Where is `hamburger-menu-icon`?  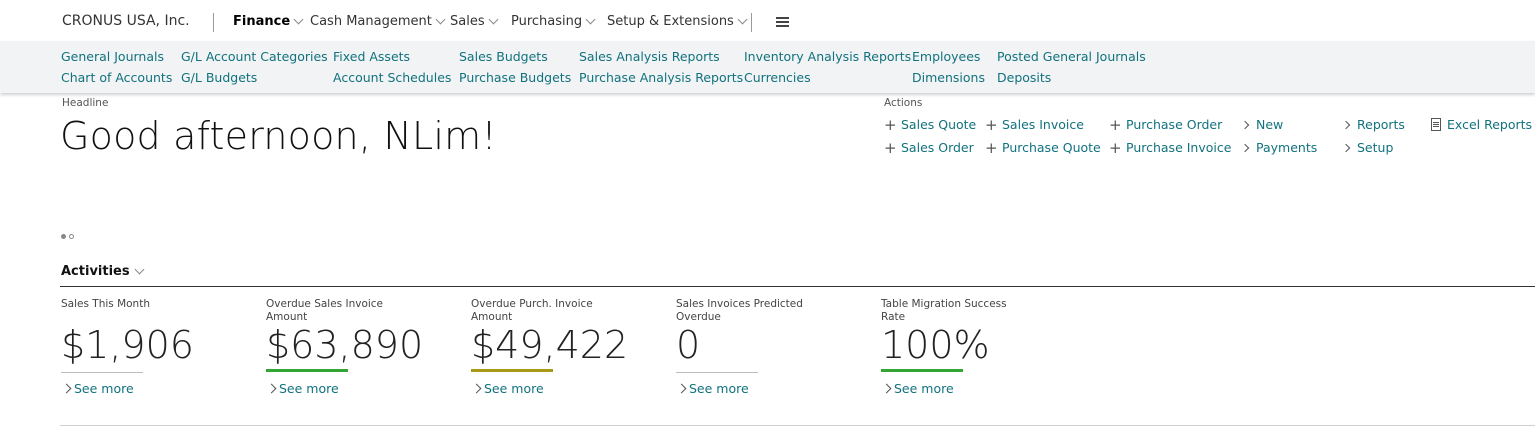 hamburger-menu-icon is located at coordinates (782, 23).